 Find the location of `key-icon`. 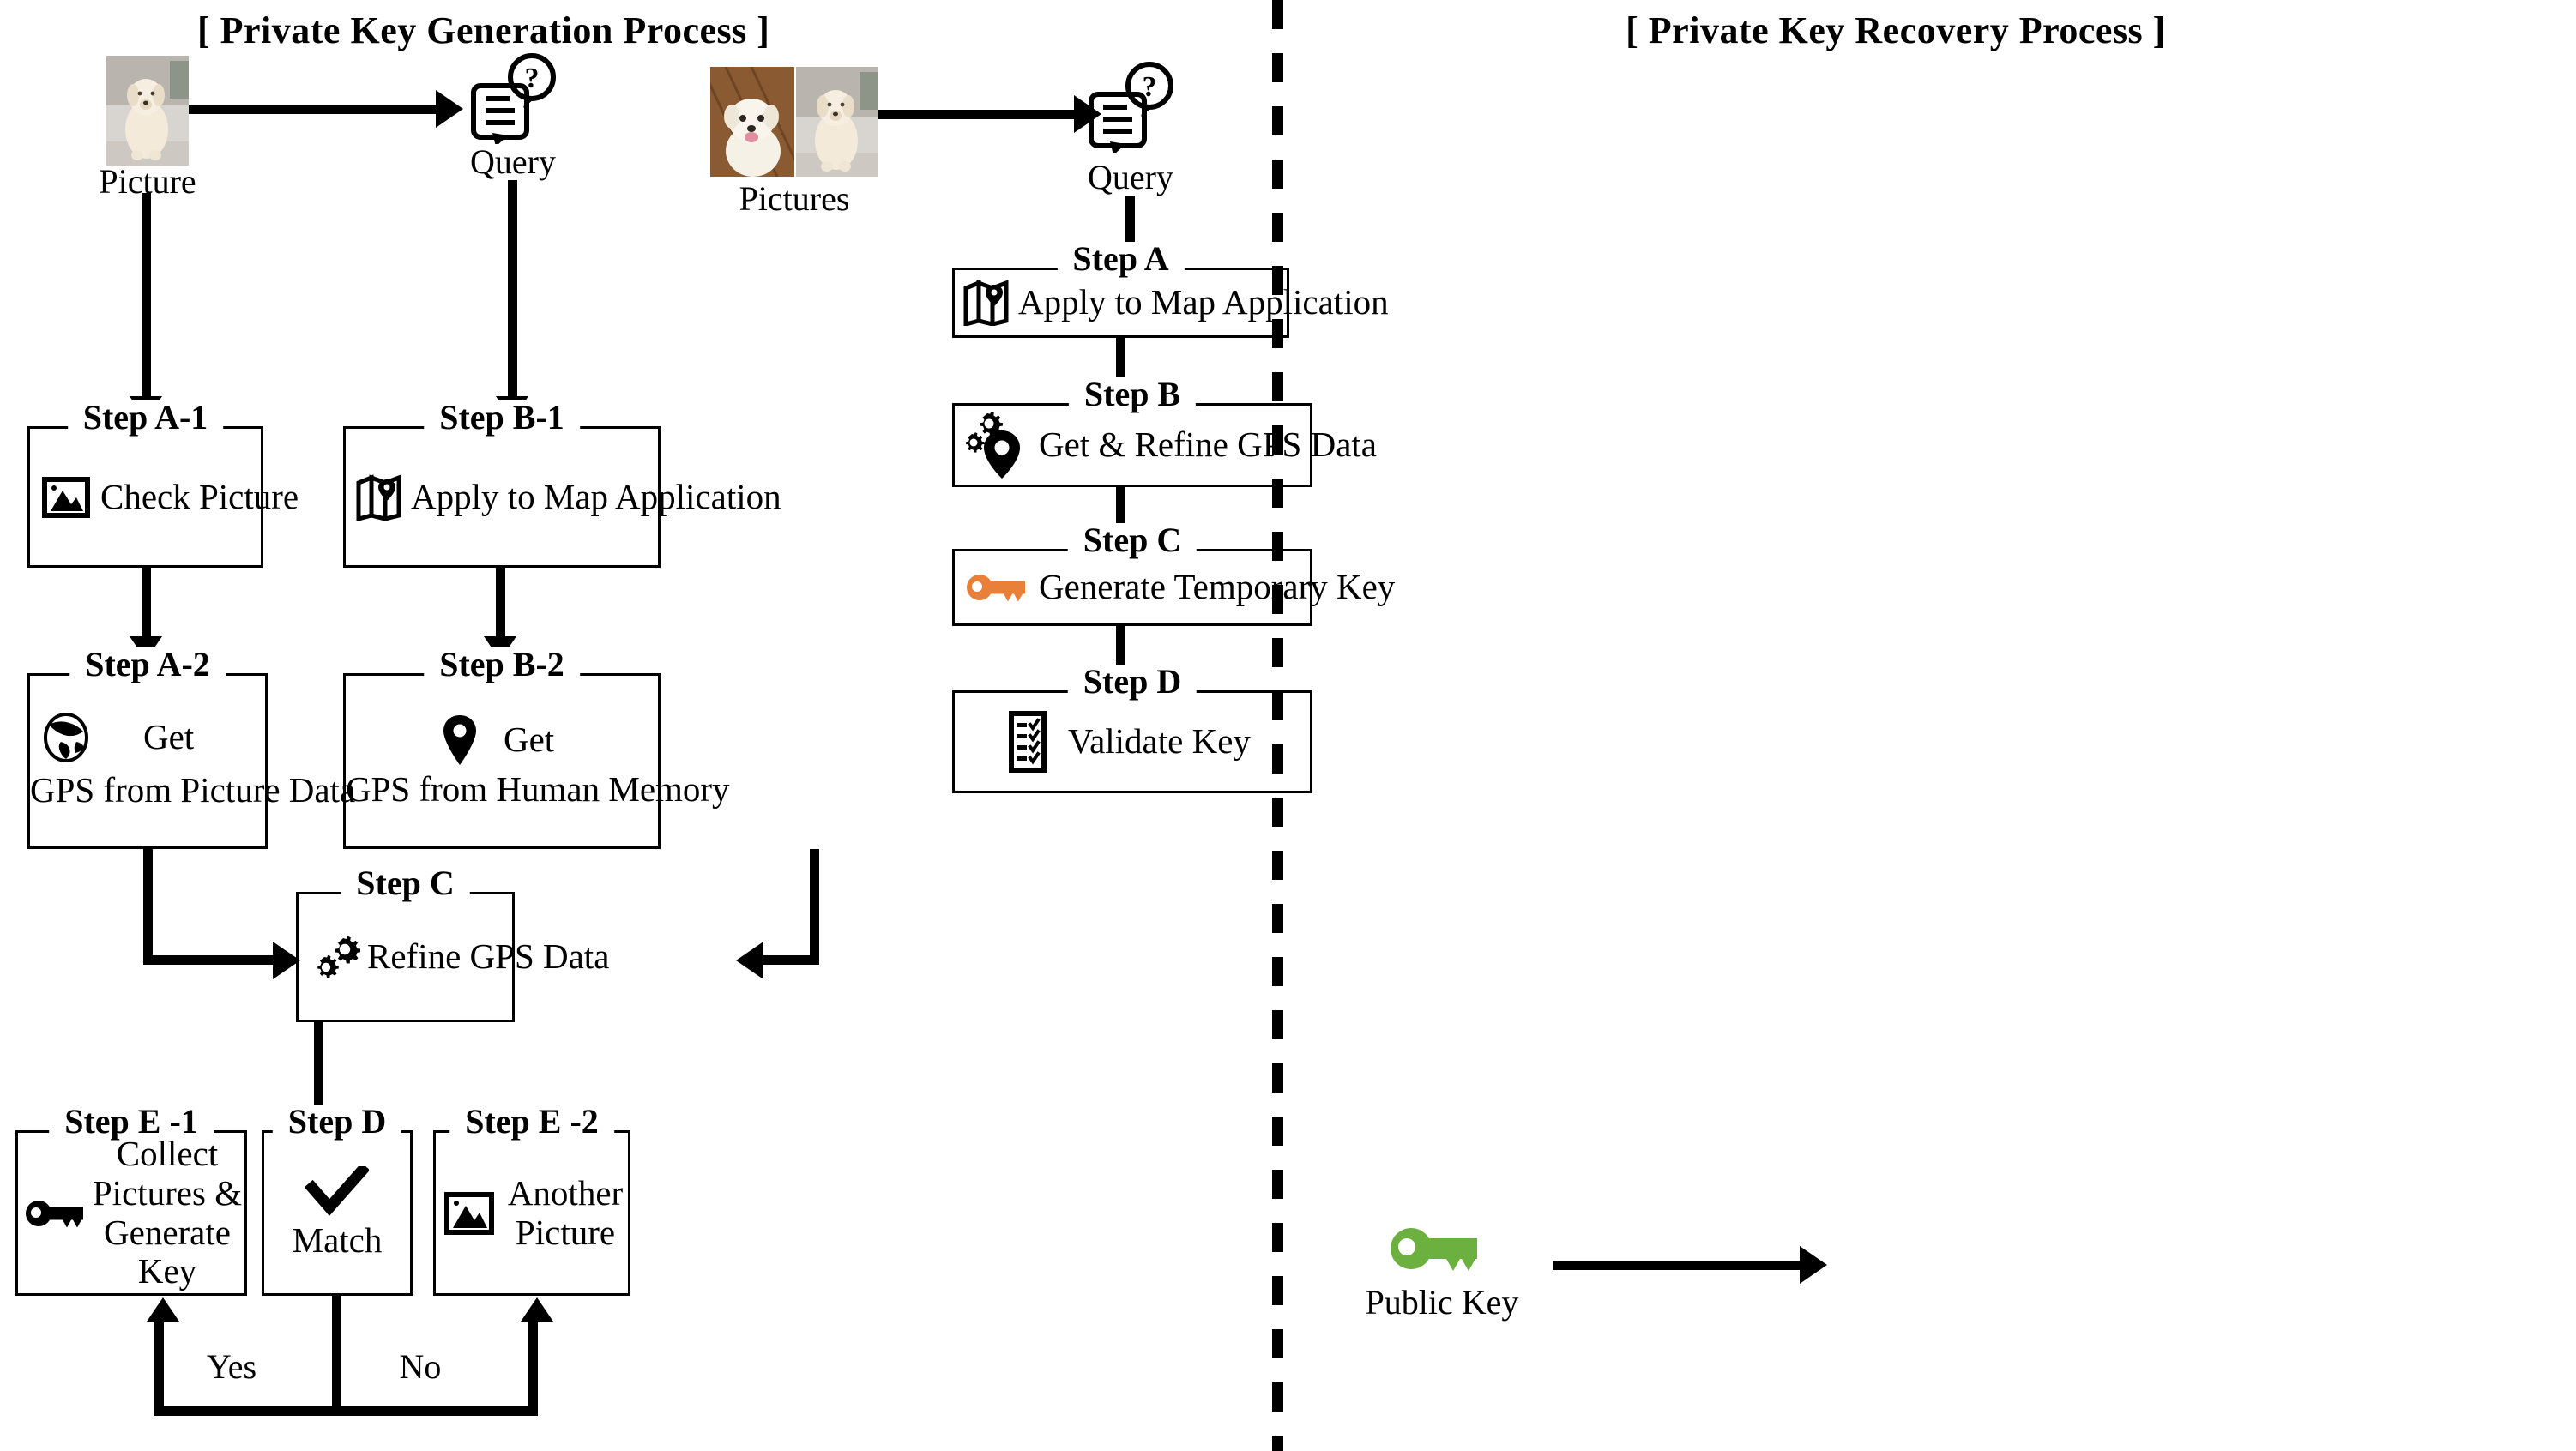

key-icon is located at coordinates (56, 1213).